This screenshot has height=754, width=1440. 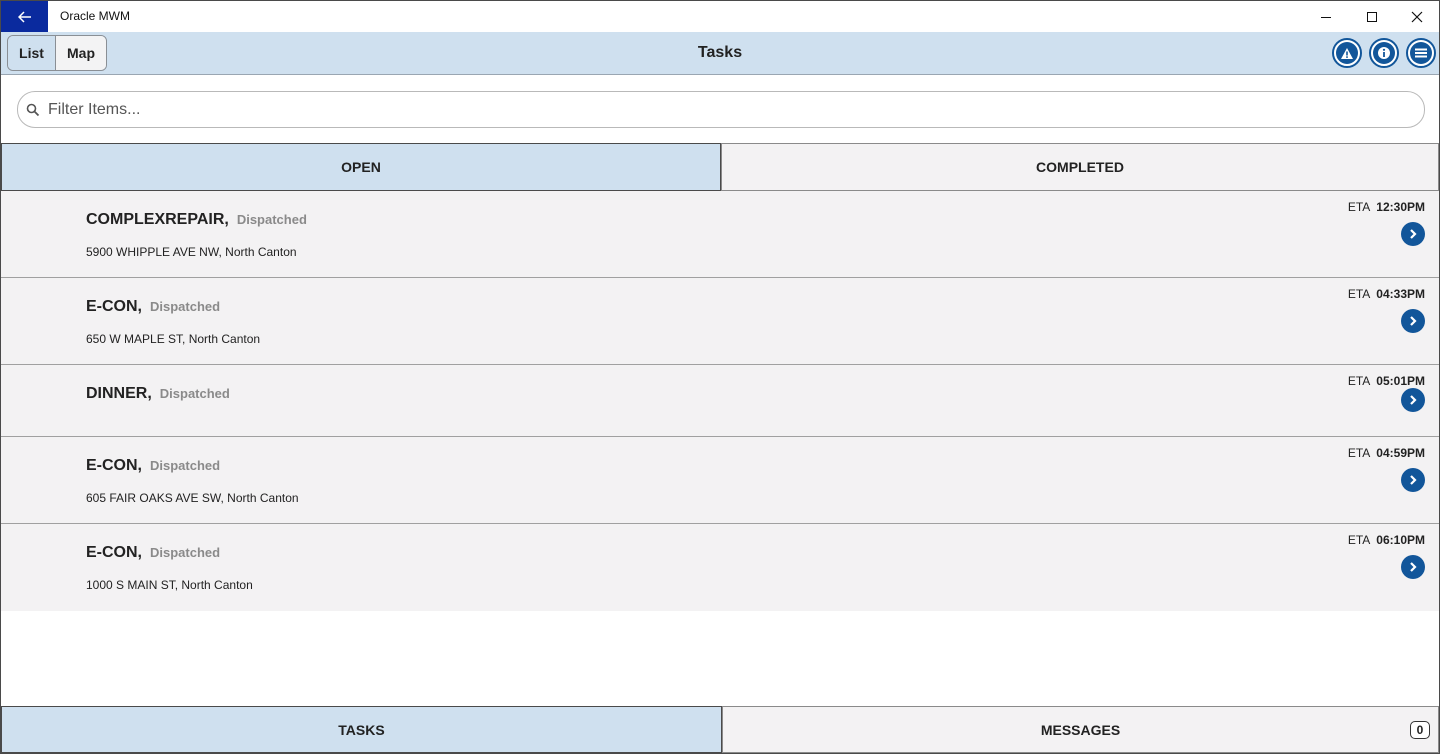 What do you see at coordinates (192, 498) in the screenshot?
I see `task-address: 605 FAIR OAKS AVE SW, North Canton` at bounding box center [192, 498].